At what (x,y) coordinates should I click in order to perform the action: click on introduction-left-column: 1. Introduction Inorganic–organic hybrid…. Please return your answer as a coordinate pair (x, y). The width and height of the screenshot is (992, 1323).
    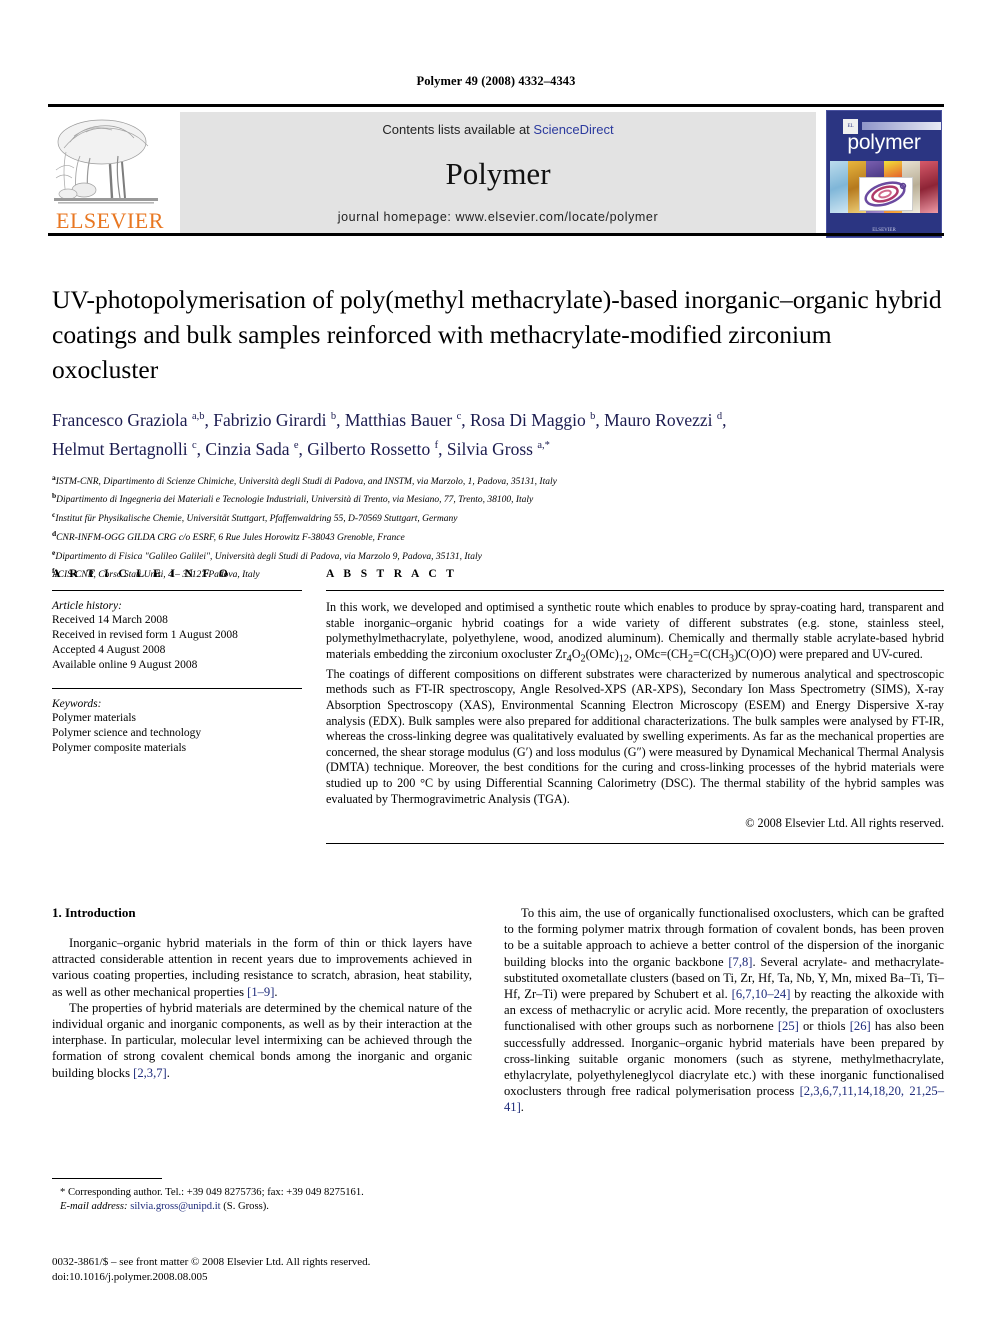
    Looking at the image, I should click on (262, 993).